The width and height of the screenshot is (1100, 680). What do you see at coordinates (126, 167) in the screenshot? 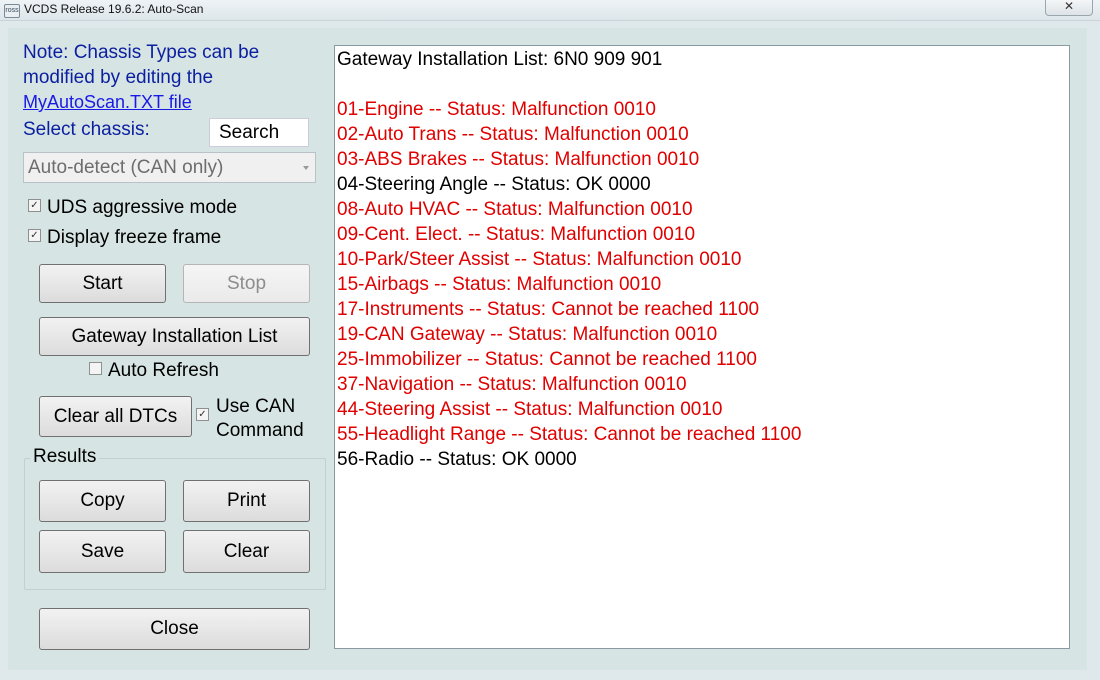
I see `chassis-select-value: Auto-detect (CAN only)` at bounding box center [126, 167].